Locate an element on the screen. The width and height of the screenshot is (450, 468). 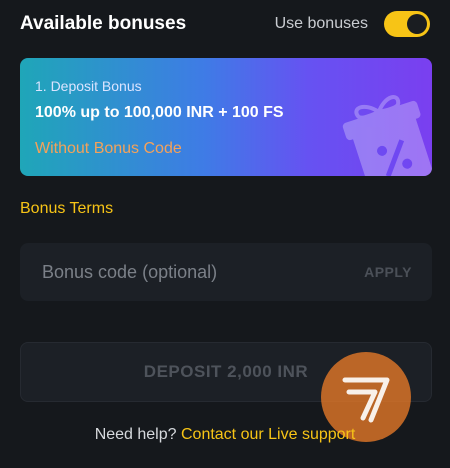
bonus-index-label: 1. Deposit Bonus is located at coordinates (88, 86).